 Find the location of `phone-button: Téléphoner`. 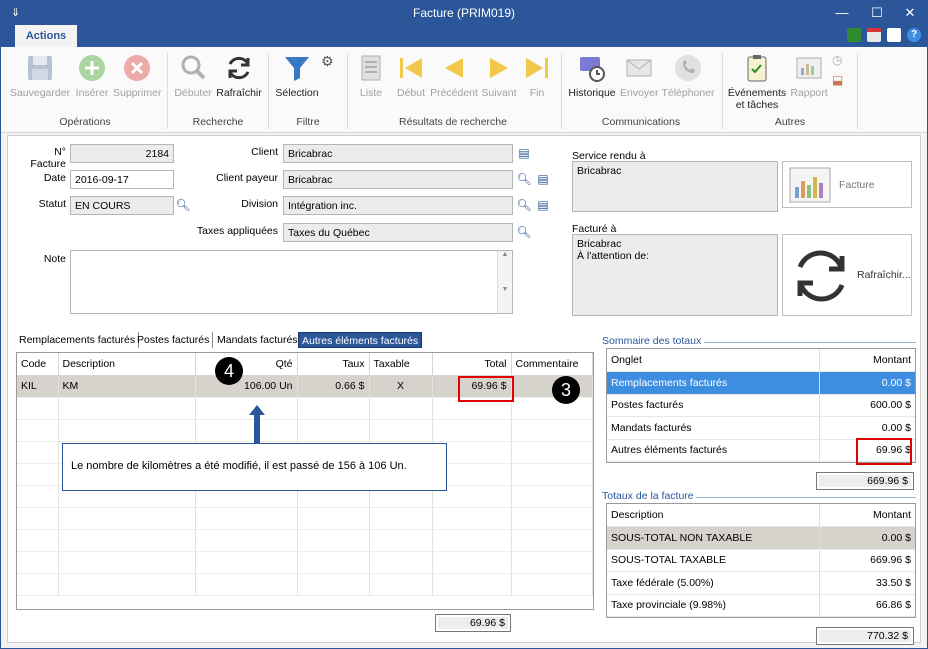

phone-button: Téléphoner is located at coordinates (688, 76).